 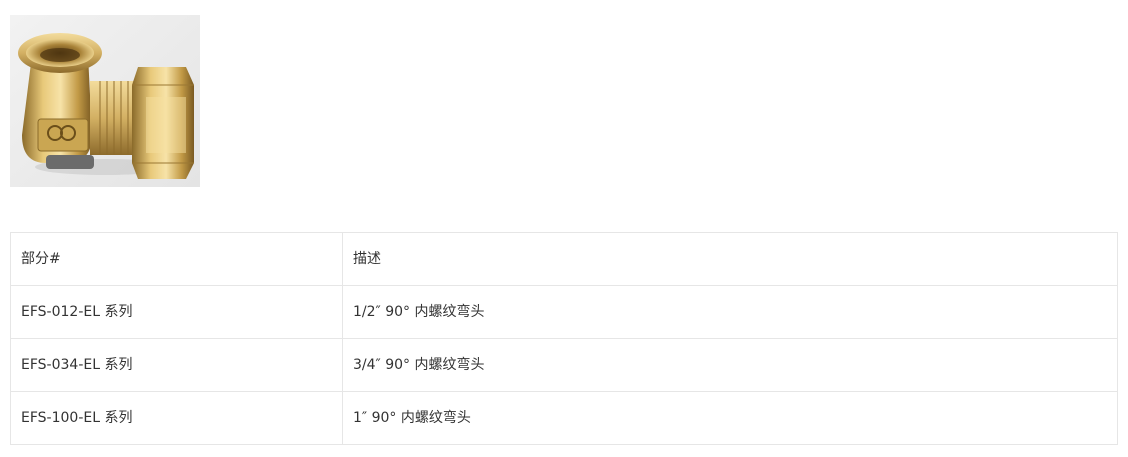 What do you see at coordinates (176, 365) in the screenshot?
I see `part-number-cell: EFS-034-EL 系列` at bounding box center [176, 365].